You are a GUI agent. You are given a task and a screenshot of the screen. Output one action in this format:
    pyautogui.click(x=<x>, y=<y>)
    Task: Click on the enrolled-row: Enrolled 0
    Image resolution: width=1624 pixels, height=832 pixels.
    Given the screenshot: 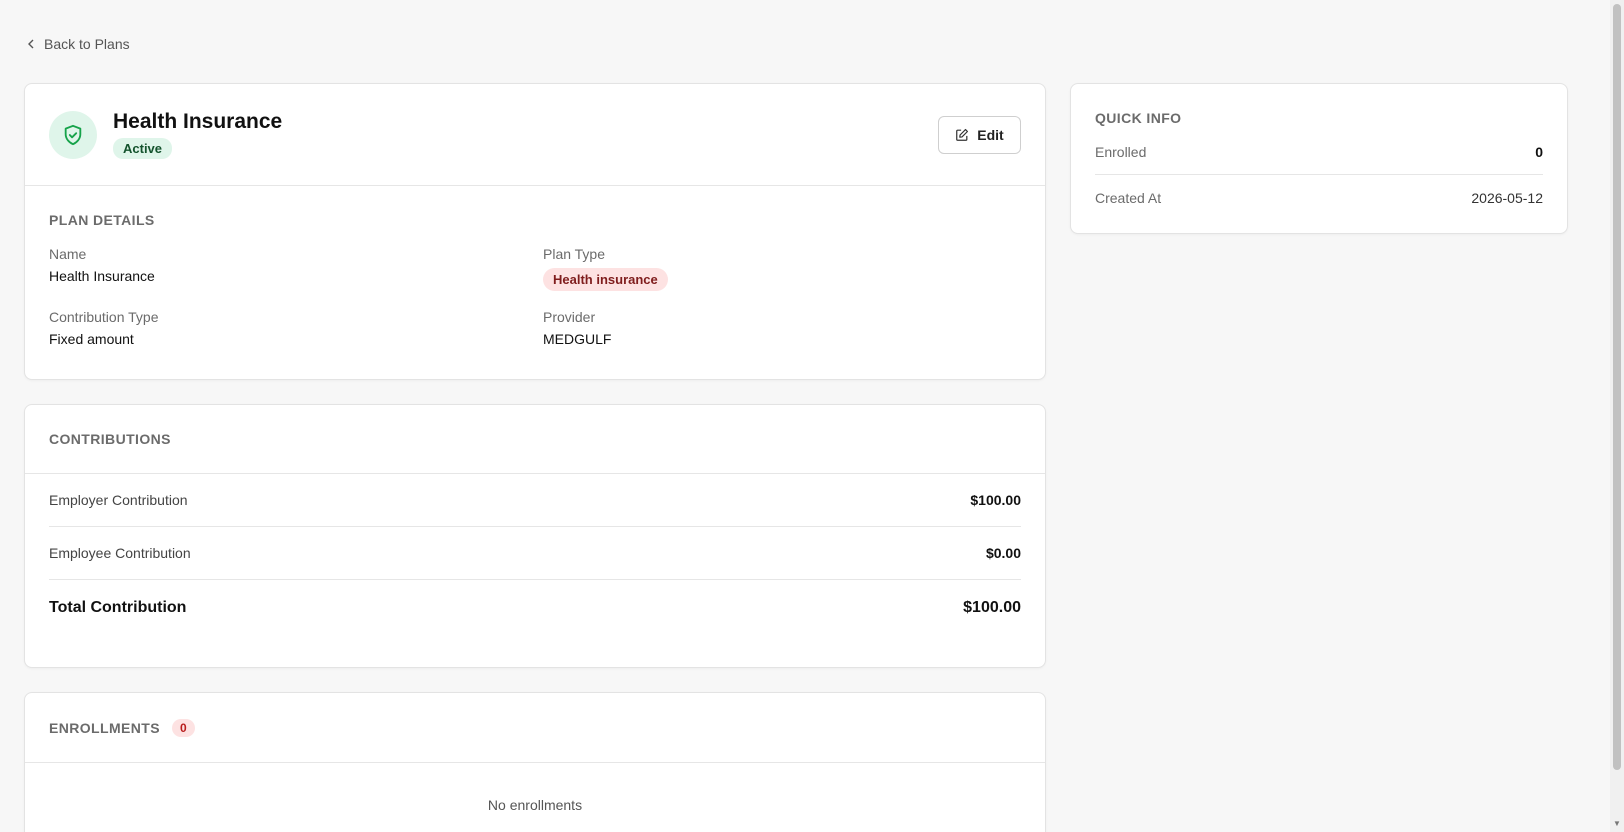 What is the action you would take?
    pyautogui.click(x=1319, y=152)
    